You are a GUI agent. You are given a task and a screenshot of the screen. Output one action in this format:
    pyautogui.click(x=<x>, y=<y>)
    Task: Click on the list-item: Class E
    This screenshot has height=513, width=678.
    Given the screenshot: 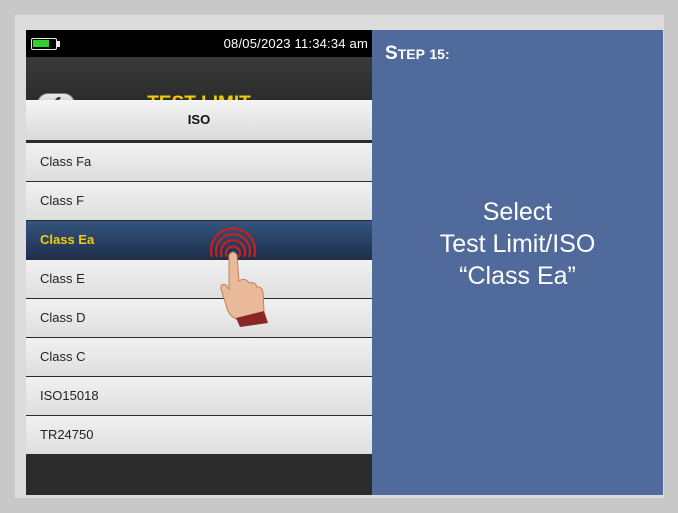 What is the action you would take?
    pyautogui.click(x=199, y=279)
    